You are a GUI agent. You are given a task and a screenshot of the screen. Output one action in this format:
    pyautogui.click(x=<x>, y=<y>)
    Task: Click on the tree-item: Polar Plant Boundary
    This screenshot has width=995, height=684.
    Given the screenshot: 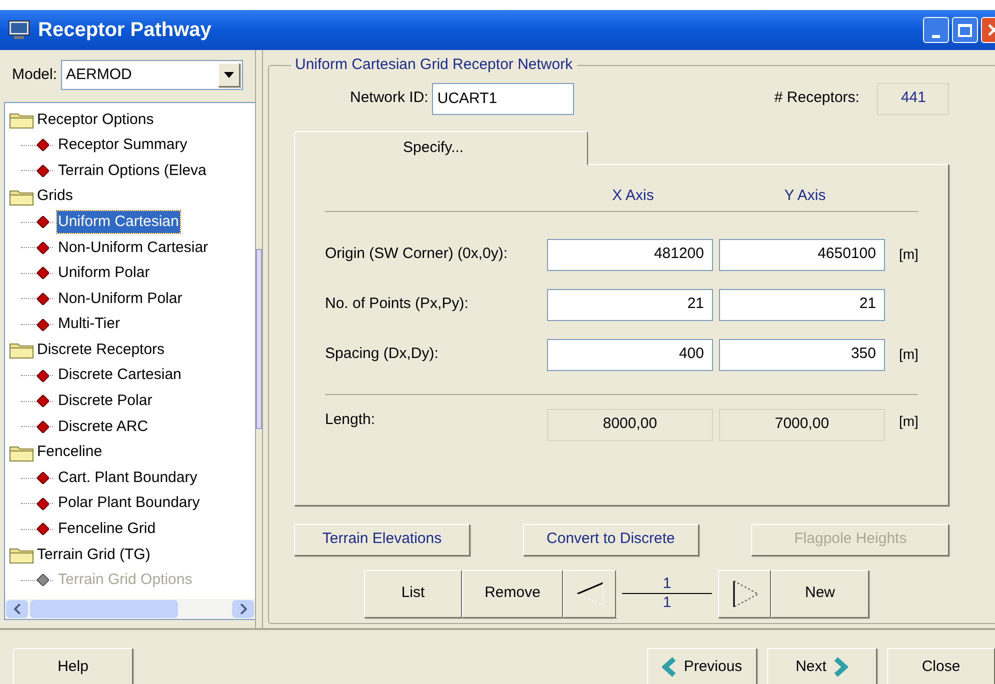 What is the action you would take?
    pyautogui.click(x=129, y=503)
    